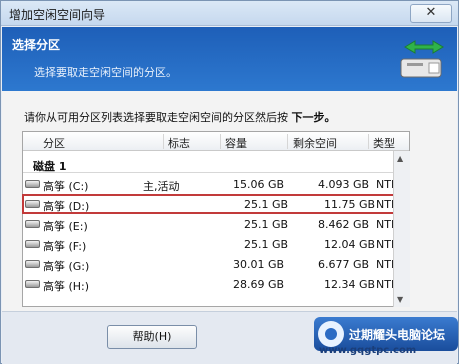 The height and width of the screenshot is (364, 459). I want to click on disk-divider, so click(216, 172).